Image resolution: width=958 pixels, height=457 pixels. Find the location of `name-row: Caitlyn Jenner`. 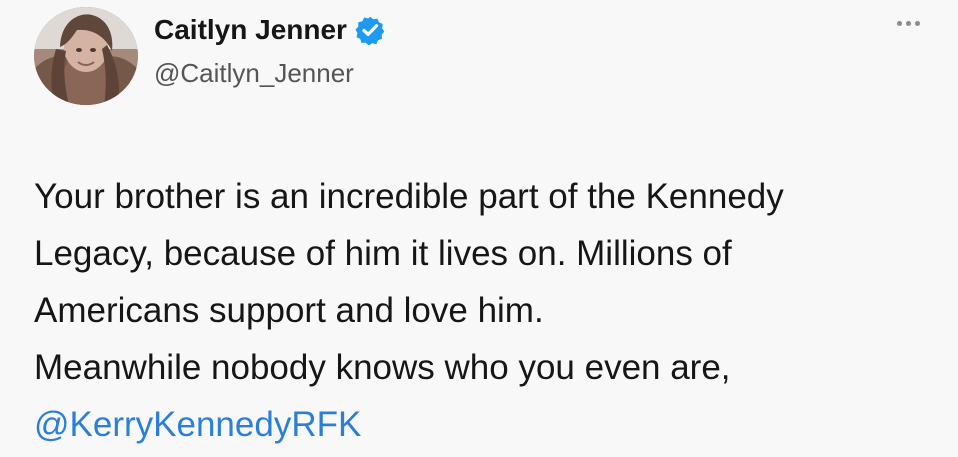

name-row: Caitlyn Jenner is located at coordinates (269, 30).